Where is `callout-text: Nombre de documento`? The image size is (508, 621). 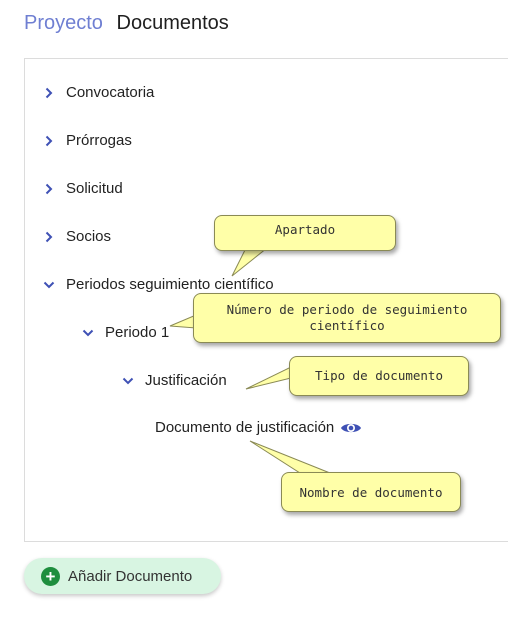 callout-text: Nombre de documento is located at coordinates (371, 492).